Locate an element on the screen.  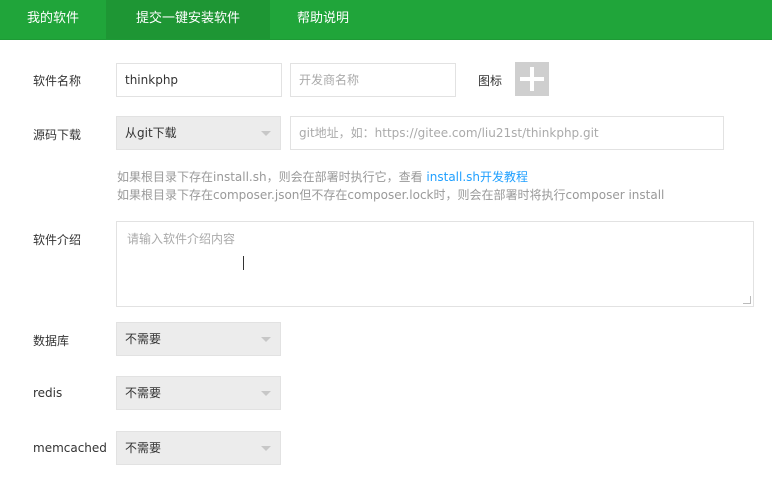
redis-label: redis is located at coordinates (48, 393).